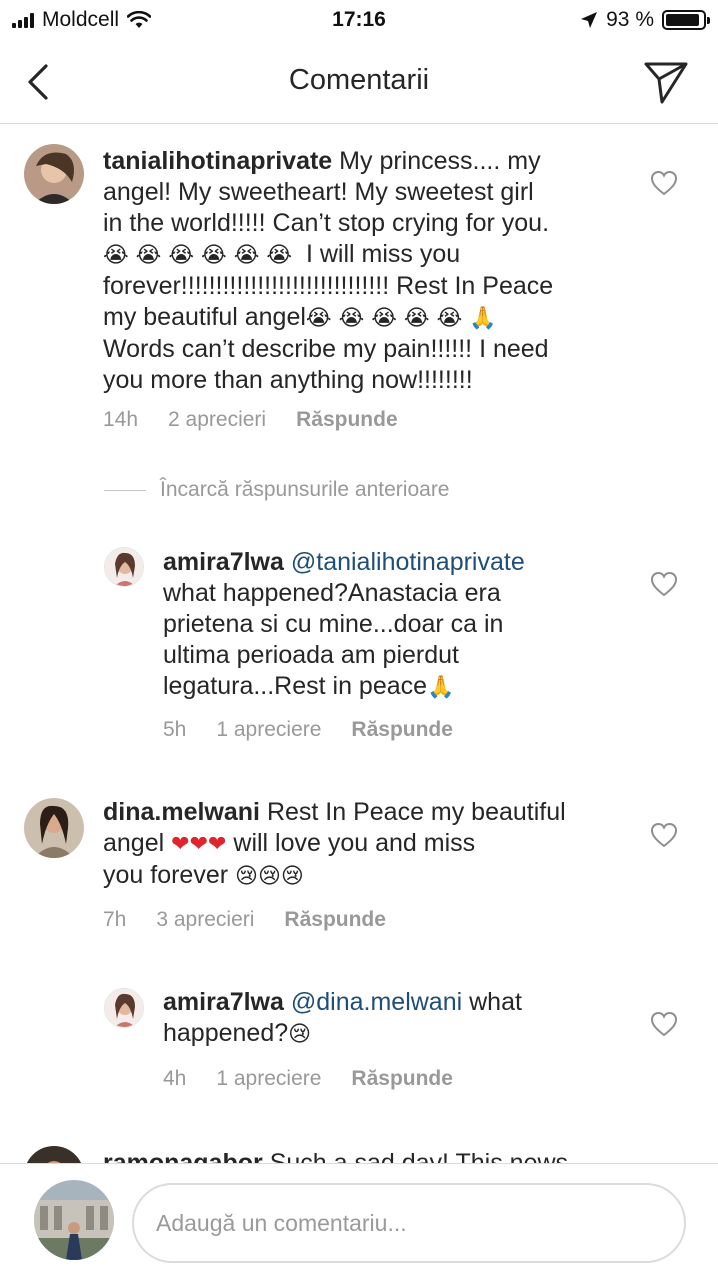 The width and height of the screenshot is (718, 1280). I want to click on likes-count: 3 aprecieri, so click(205, 920).